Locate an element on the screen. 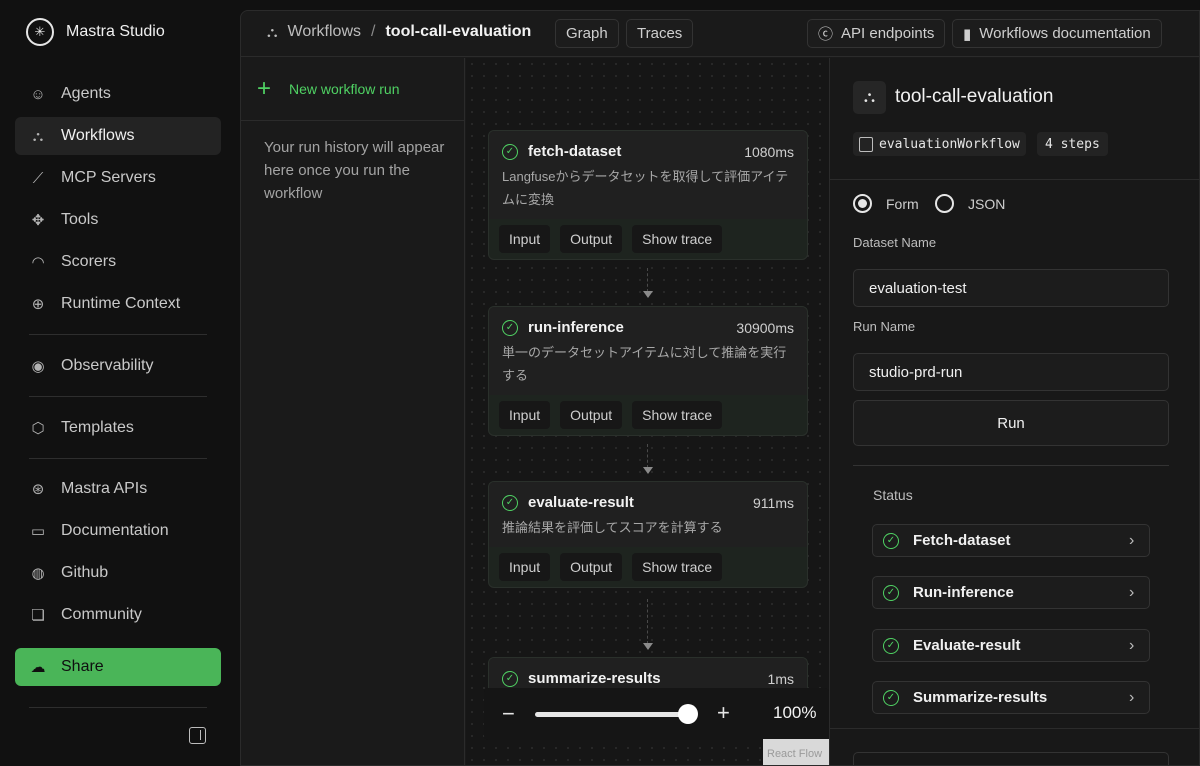  panel-bottom-divider is located at coordinates (1014, 728).